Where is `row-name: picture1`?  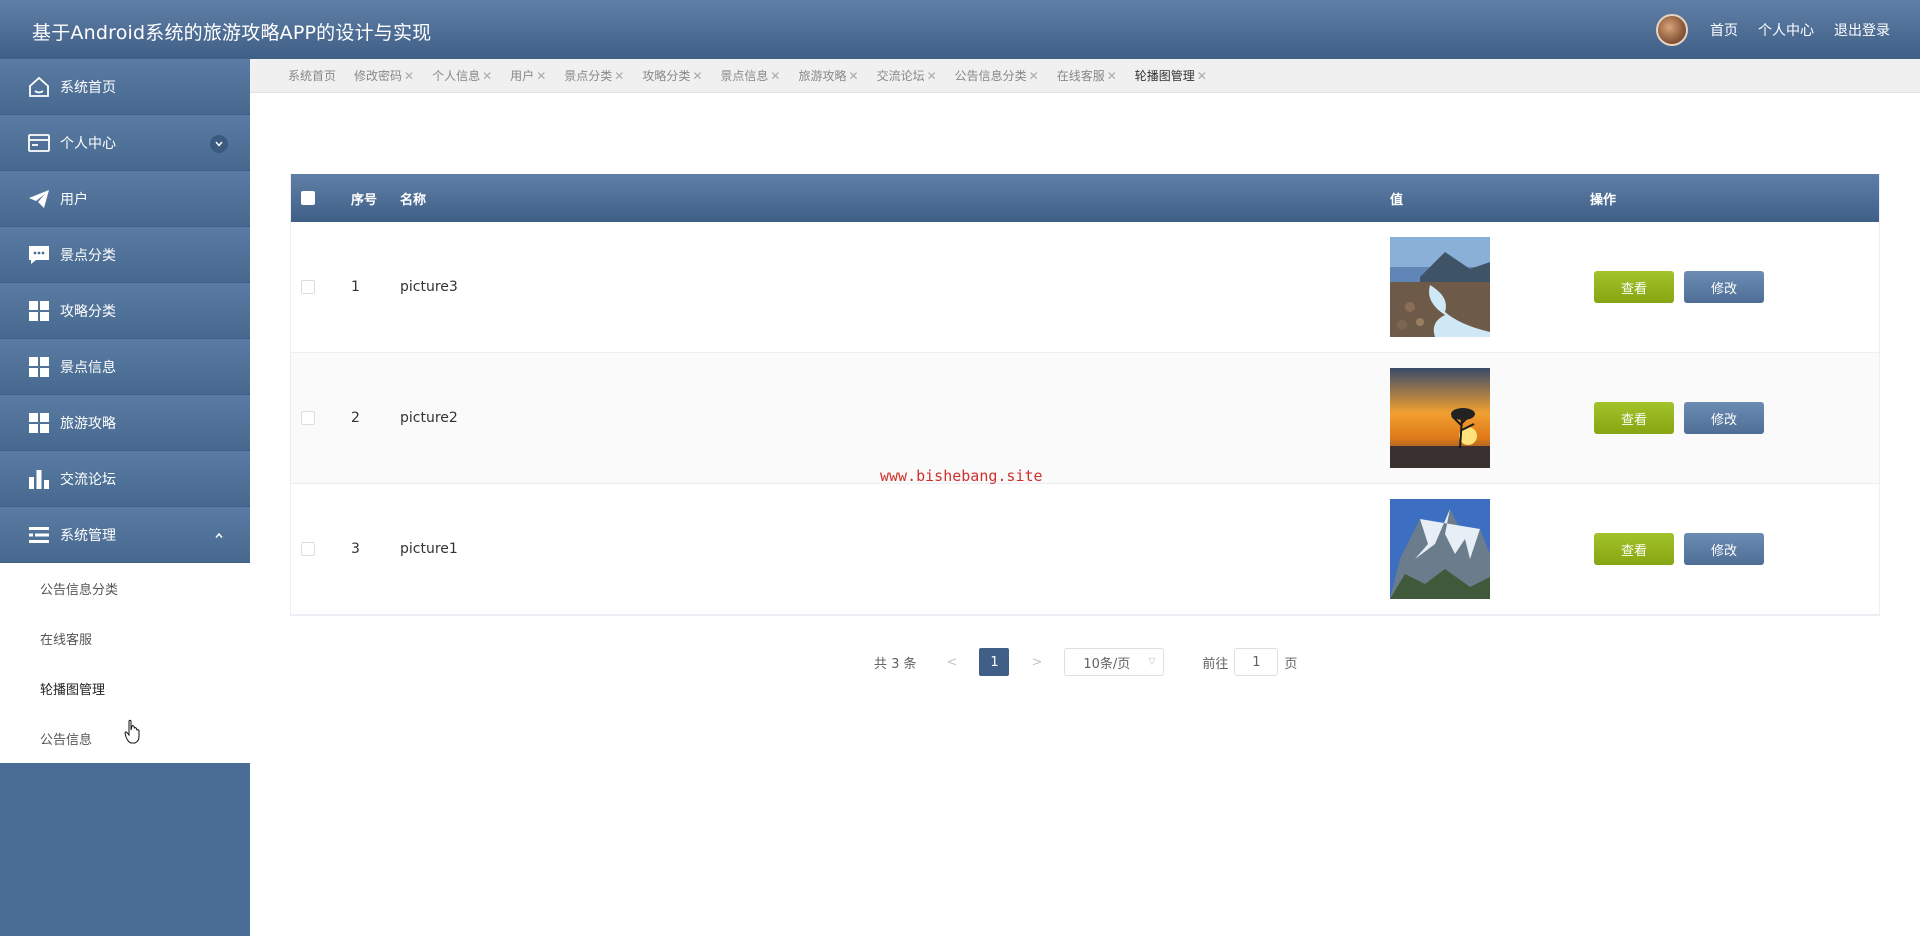
row-name: picture1 is located at coordinates (429, 549).